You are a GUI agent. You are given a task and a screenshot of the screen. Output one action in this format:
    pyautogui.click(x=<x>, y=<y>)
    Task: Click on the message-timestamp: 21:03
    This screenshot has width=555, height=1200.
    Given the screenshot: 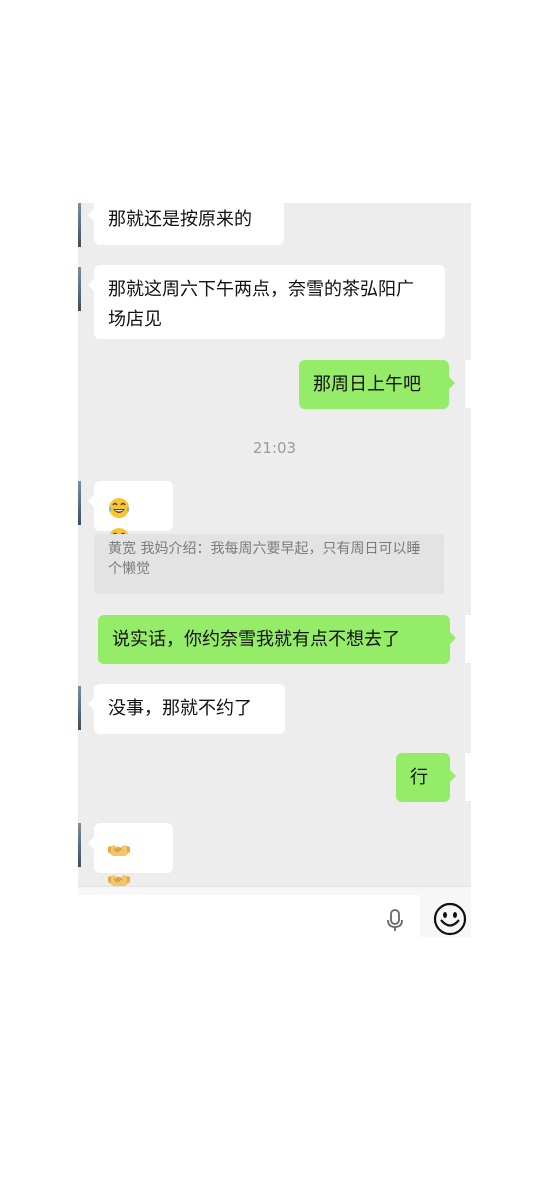 What is the action you would take?
    pyautogui.click(x=274, y=448)
    